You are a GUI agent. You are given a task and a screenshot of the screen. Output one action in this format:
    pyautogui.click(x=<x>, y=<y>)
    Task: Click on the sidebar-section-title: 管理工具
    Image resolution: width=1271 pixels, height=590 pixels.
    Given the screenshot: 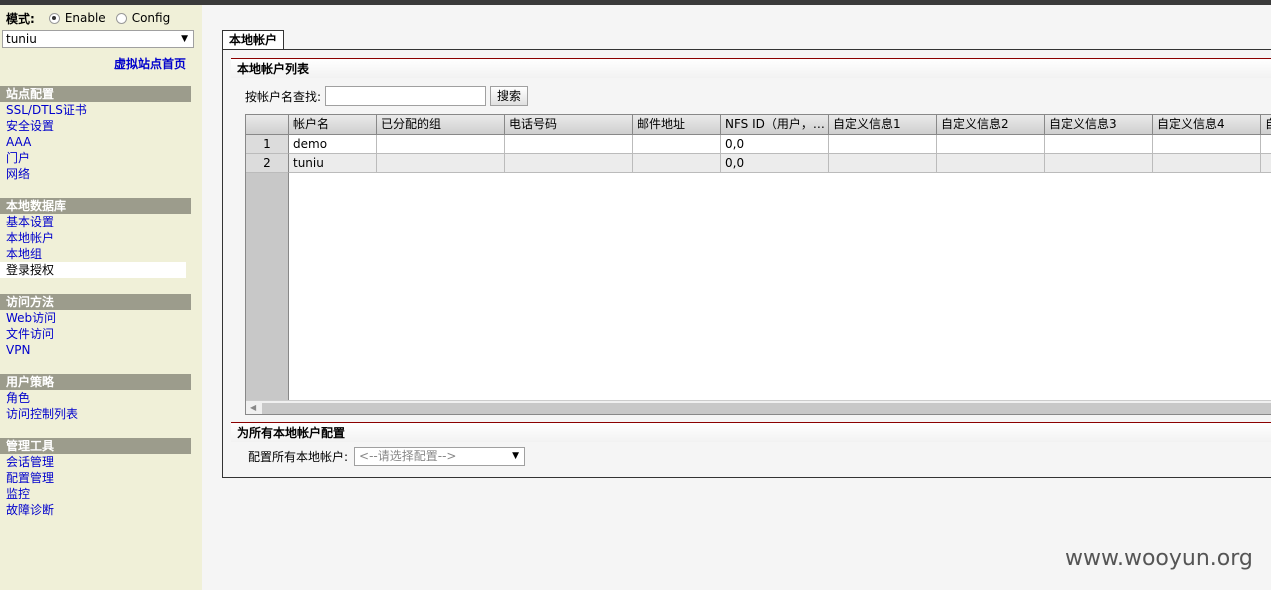 What is the action you would take?
    pyautogui.click(x=95, y=446)
    